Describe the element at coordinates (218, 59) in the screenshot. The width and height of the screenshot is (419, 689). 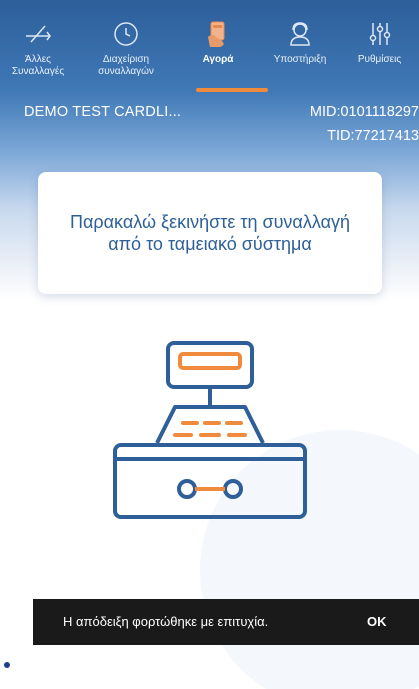
I see `nav-label-purchase: Αγορά` at that location.